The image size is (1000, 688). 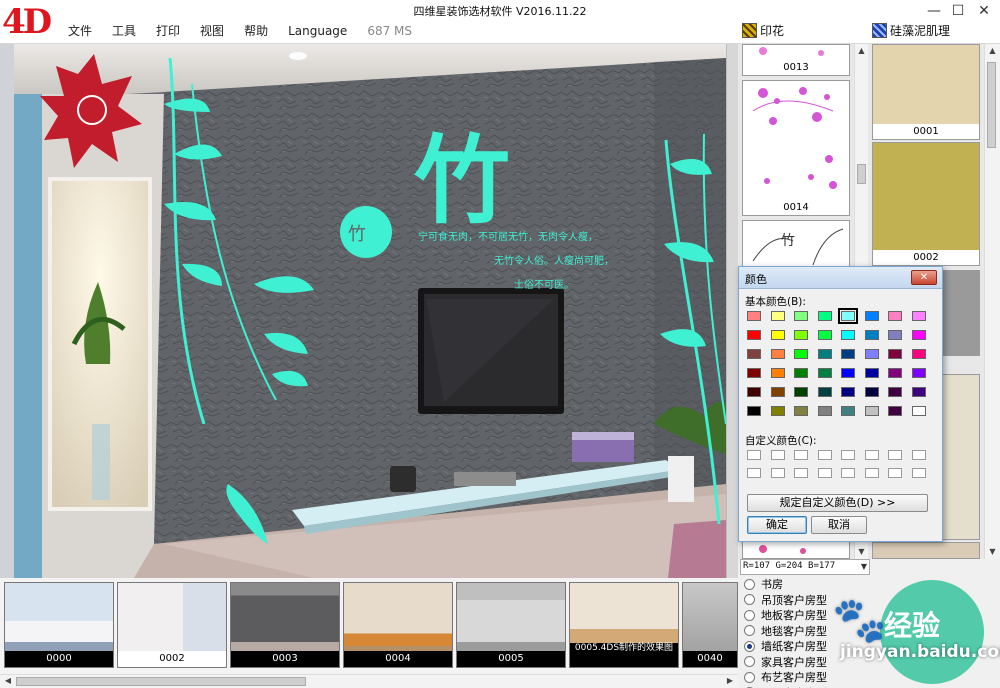 I want to click on pattern-thumb-bamboo: 竹, so click(x=796, y=245).